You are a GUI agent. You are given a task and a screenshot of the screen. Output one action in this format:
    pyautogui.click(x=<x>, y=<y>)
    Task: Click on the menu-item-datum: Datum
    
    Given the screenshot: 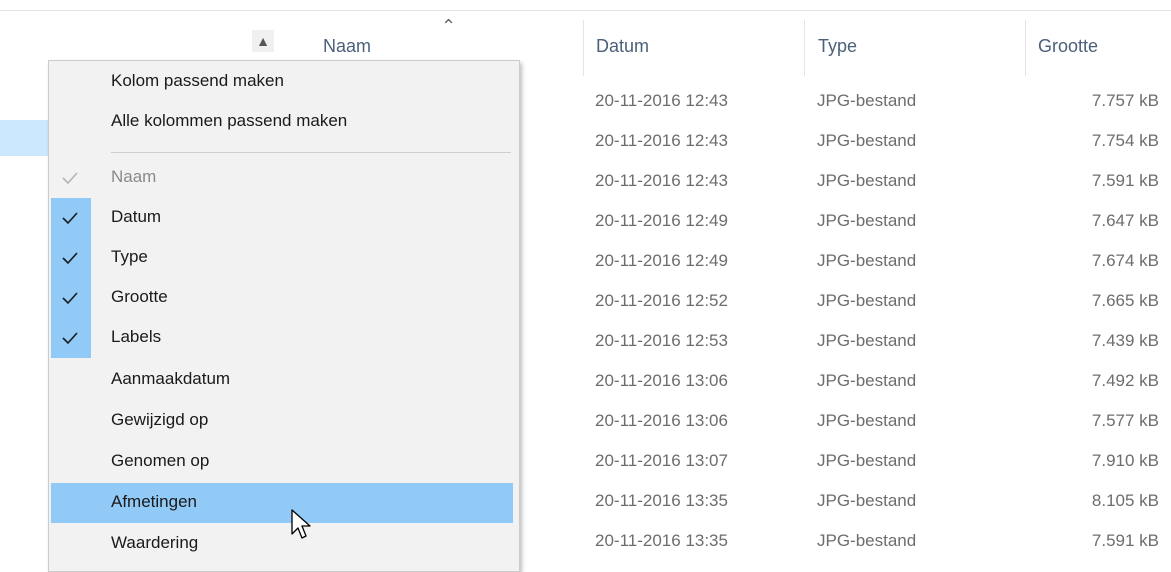 What is the action you would take?
    pyautogui.click(x=284, y=218)
    